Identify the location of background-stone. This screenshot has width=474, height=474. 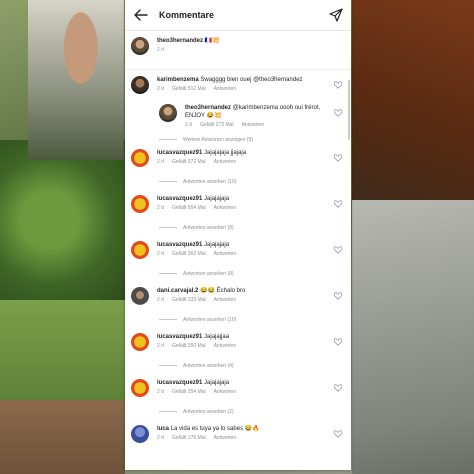
(413, 337).